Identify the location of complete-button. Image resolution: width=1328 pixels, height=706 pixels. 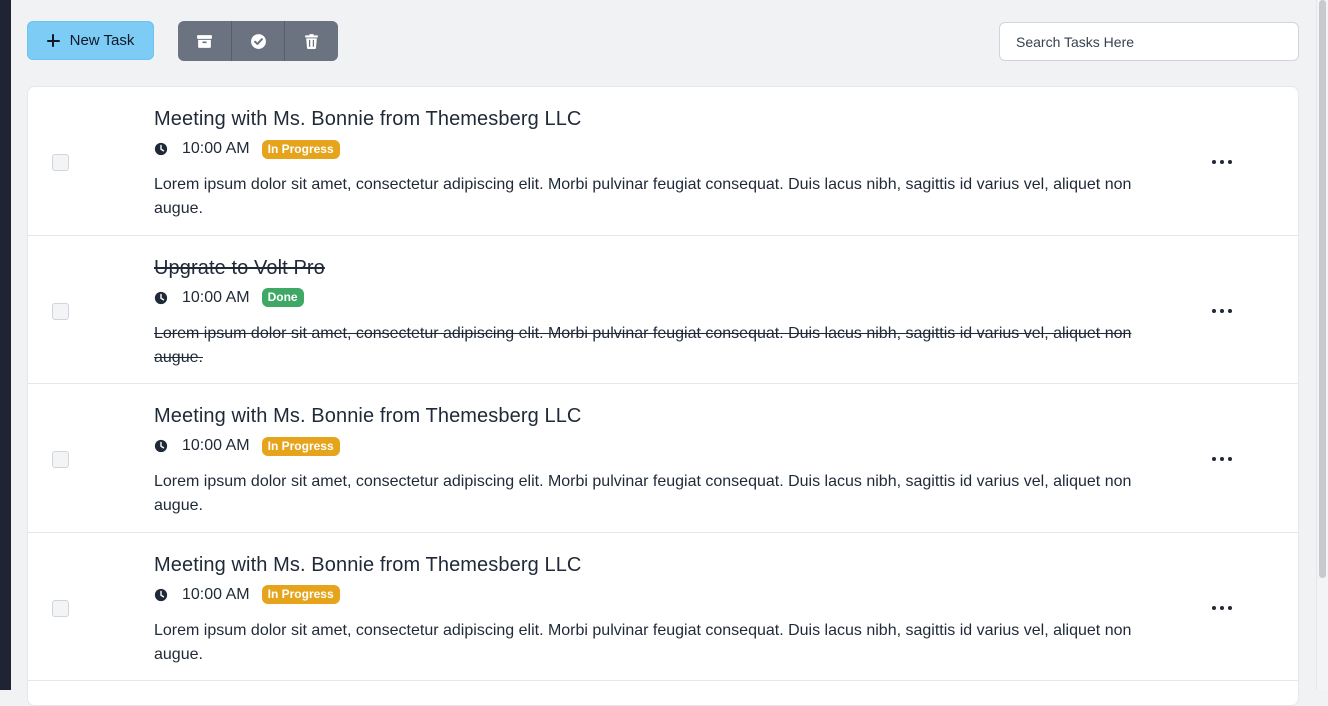
(257, 41).